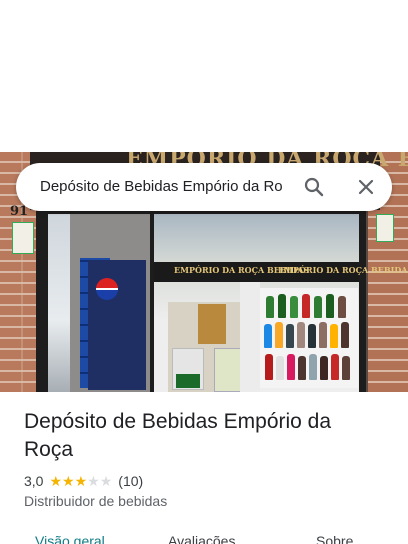  What do you see at coordinates (366, 187) in the screenshot?
I see `close-icon` at bounding box center [366, 187].